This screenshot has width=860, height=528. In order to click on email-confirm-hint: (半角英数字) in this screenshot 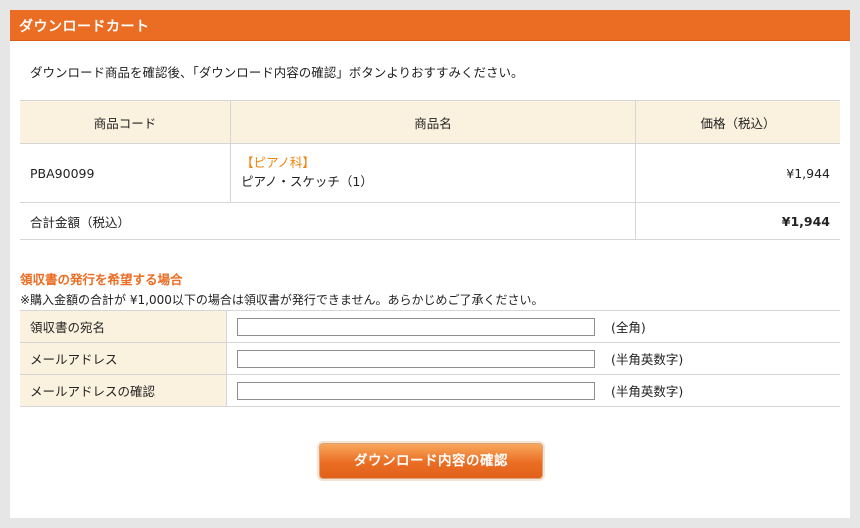, I will do `click(647, 391)`.